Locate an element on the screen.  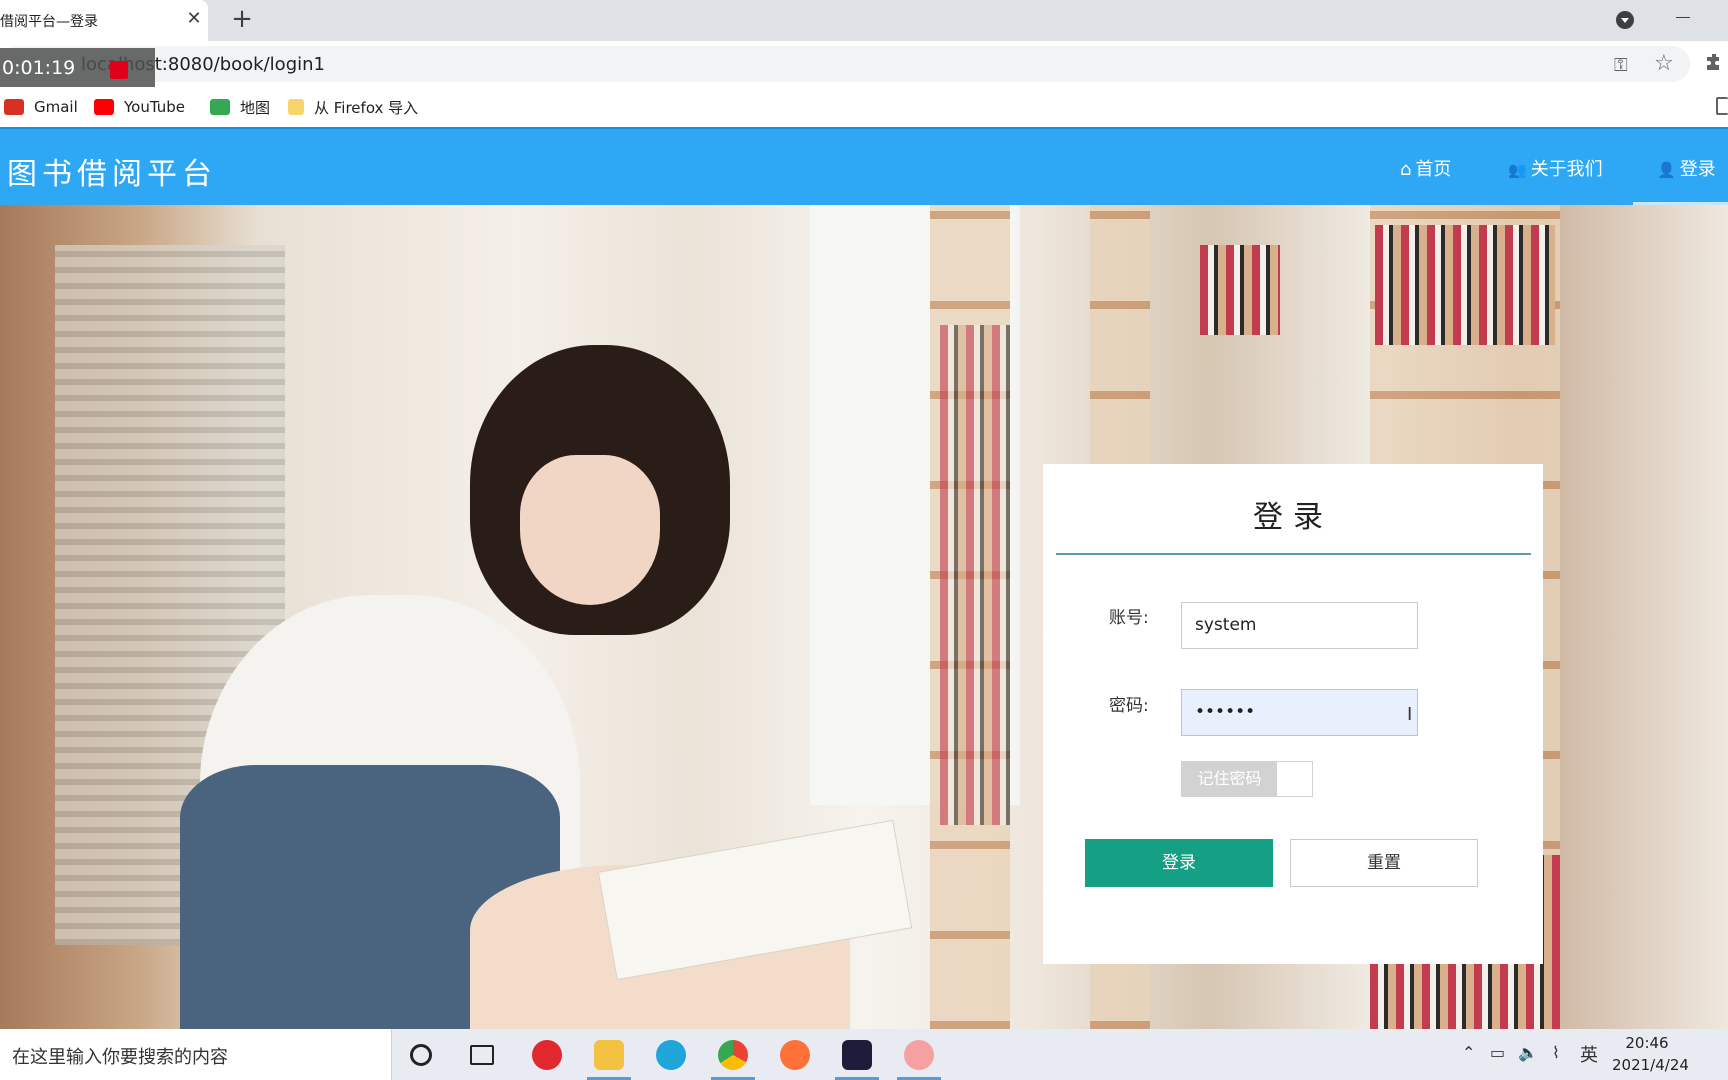
youtube-icon is located at coordinates (104, 107).